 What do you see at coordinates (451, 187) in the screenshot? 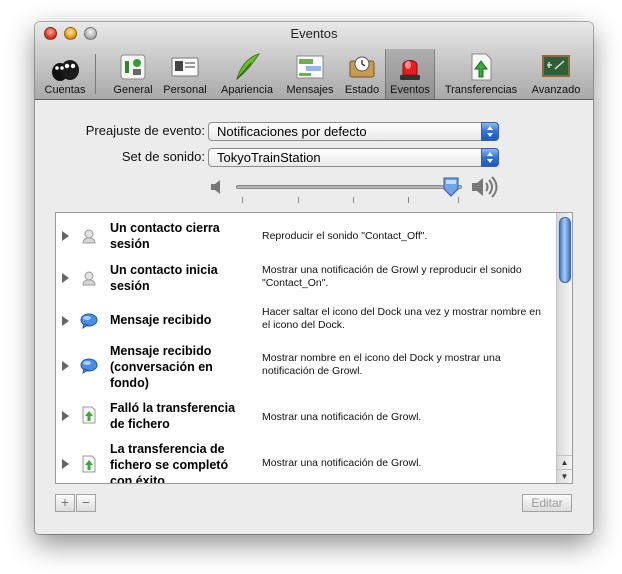
I see `volume-slider-thumb` at bounding box center [451, 187].